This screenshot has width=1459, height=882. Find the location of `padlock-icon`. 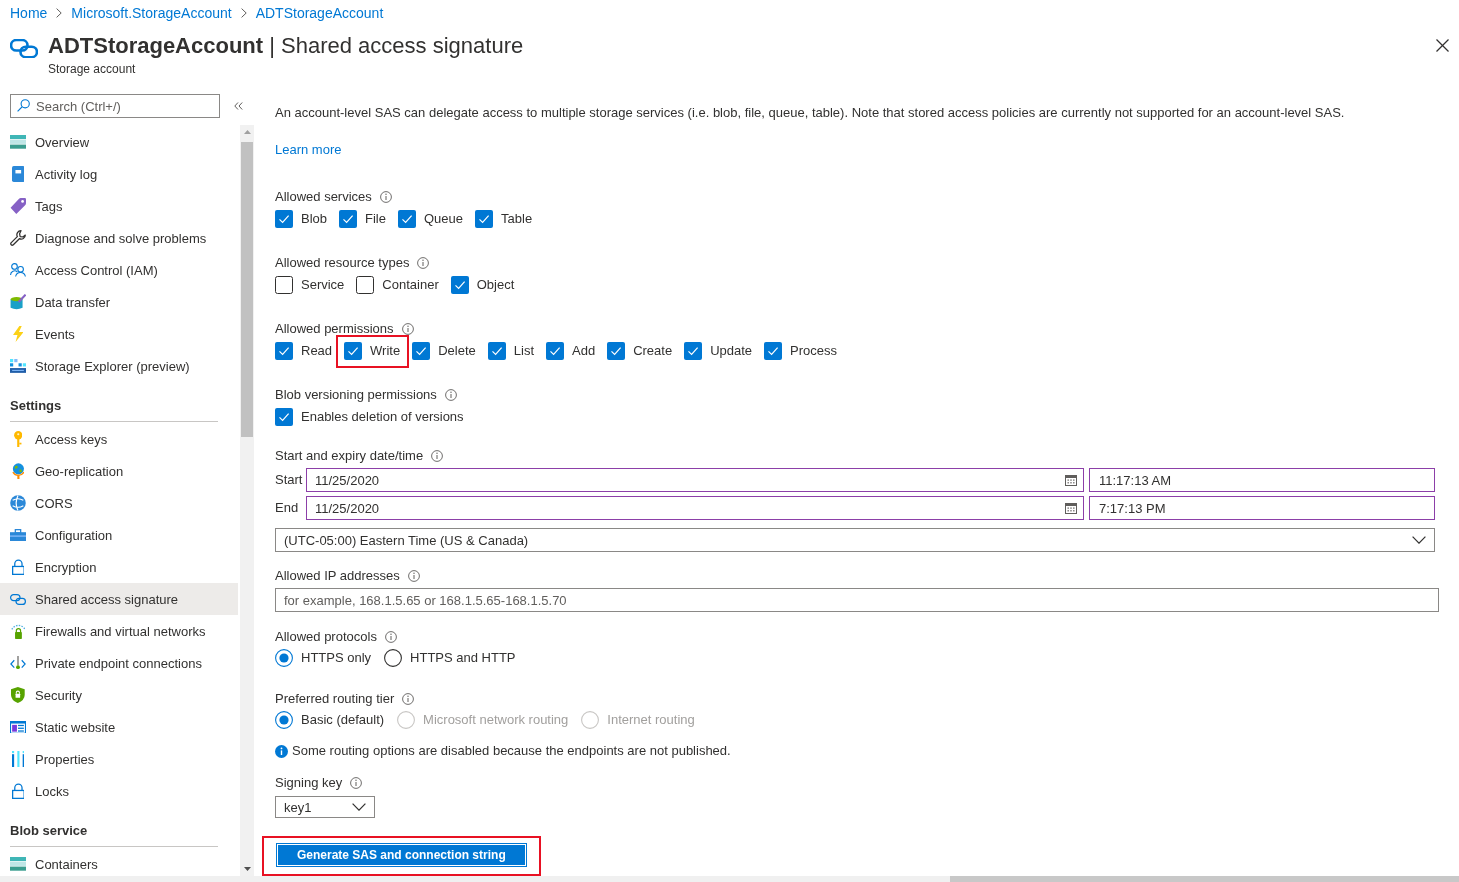

padlock-icon is located at coordinates (18, 631).